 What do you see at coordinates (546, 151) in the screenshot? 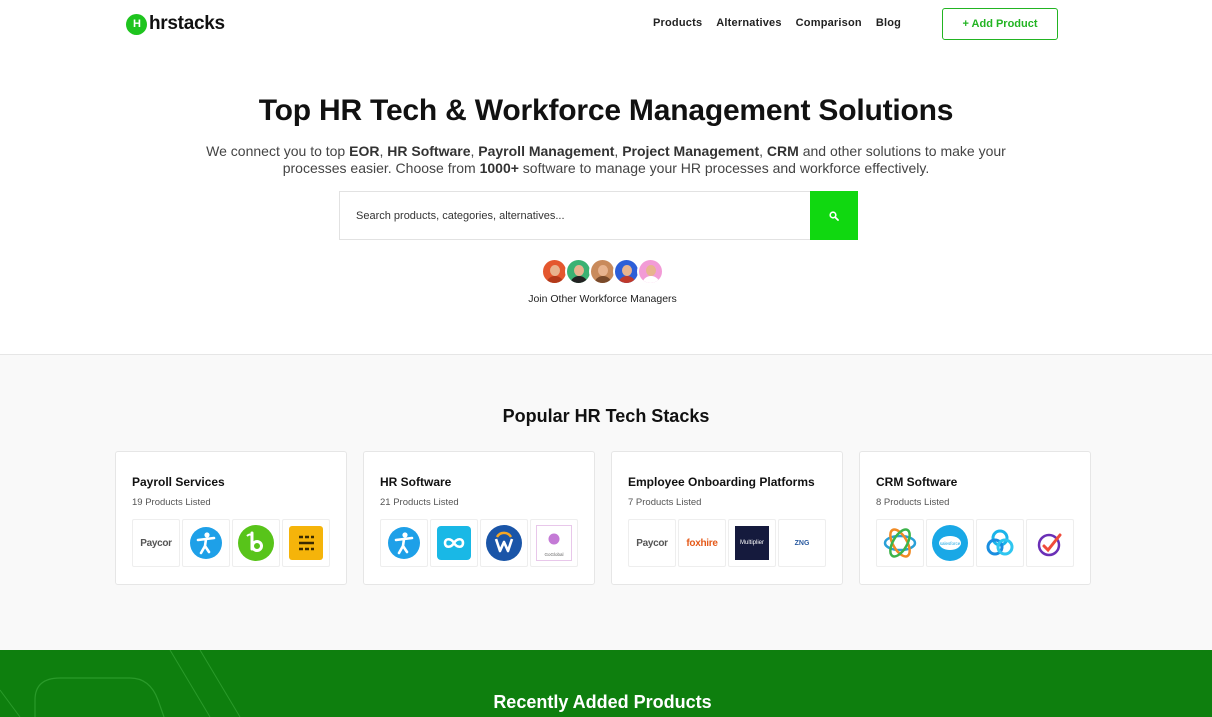
I see `hero-sub-bold: Payroll Management` at bounding box center [546, 151].